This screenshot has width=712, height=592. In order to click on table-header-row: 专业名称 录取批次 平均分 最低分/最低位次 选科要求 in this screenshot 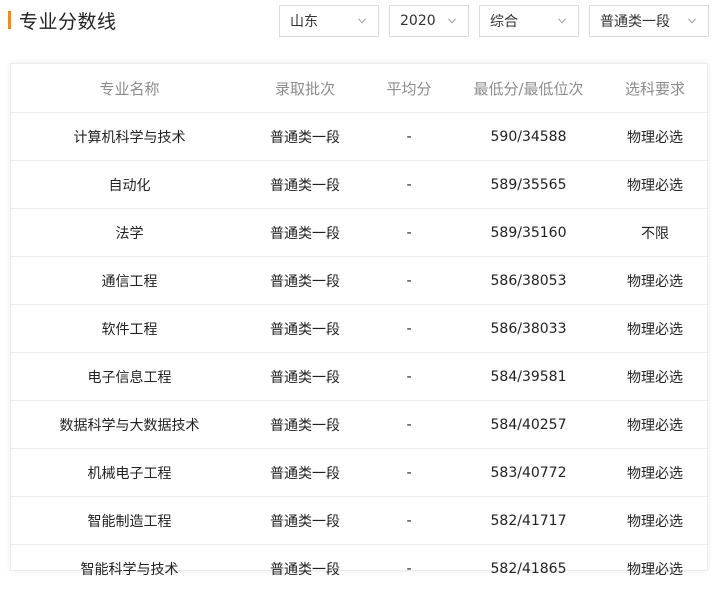, I will do `click(360, 88)`.